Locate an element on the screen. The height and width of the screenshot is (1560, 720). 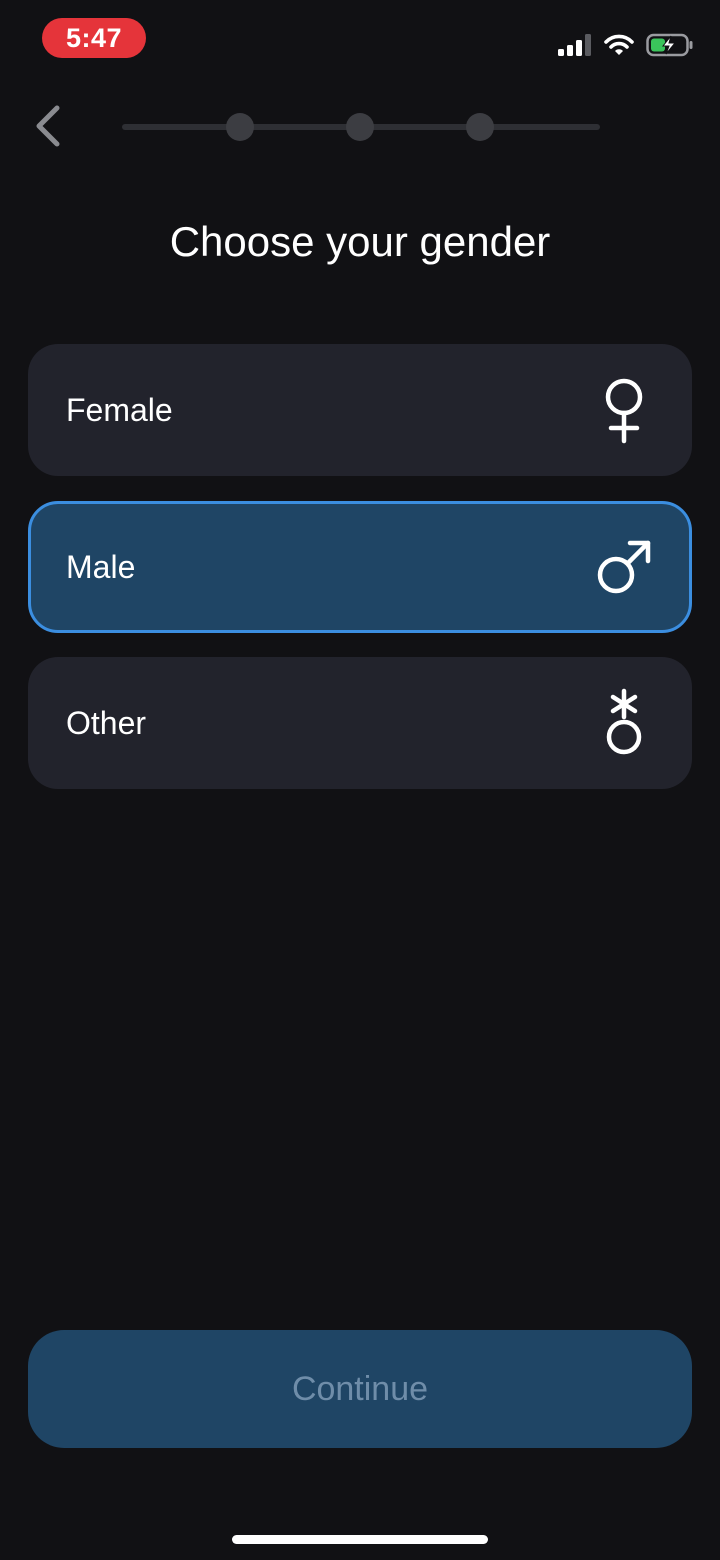
option-label: Female is located at coordinates (119, 409).